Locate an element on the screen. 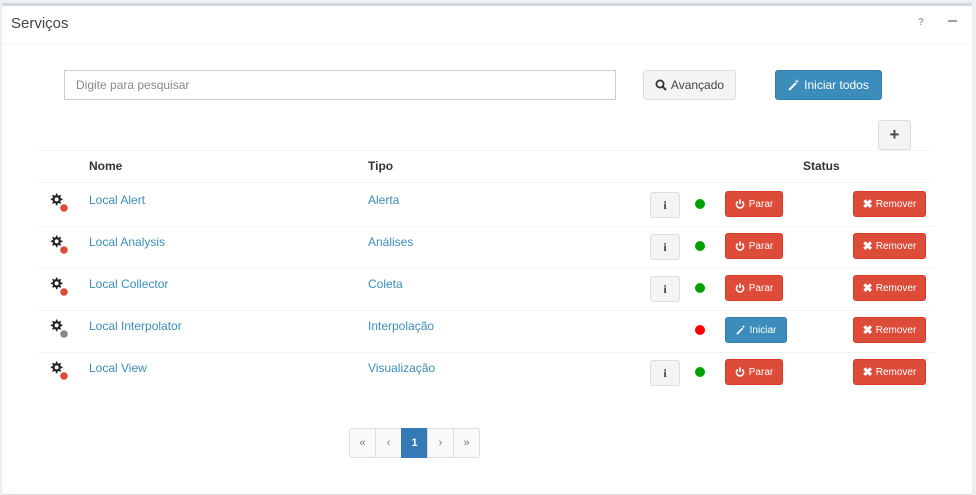 Image resolution: width=976 pixels, height=495 pixels. last-page-button: » is located at coordinates (466, 443).